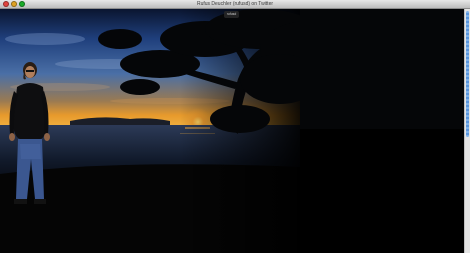 The height and width of the screenshot is (253, 470). I want to click on scrollbar-thumb, so click(467, 74).